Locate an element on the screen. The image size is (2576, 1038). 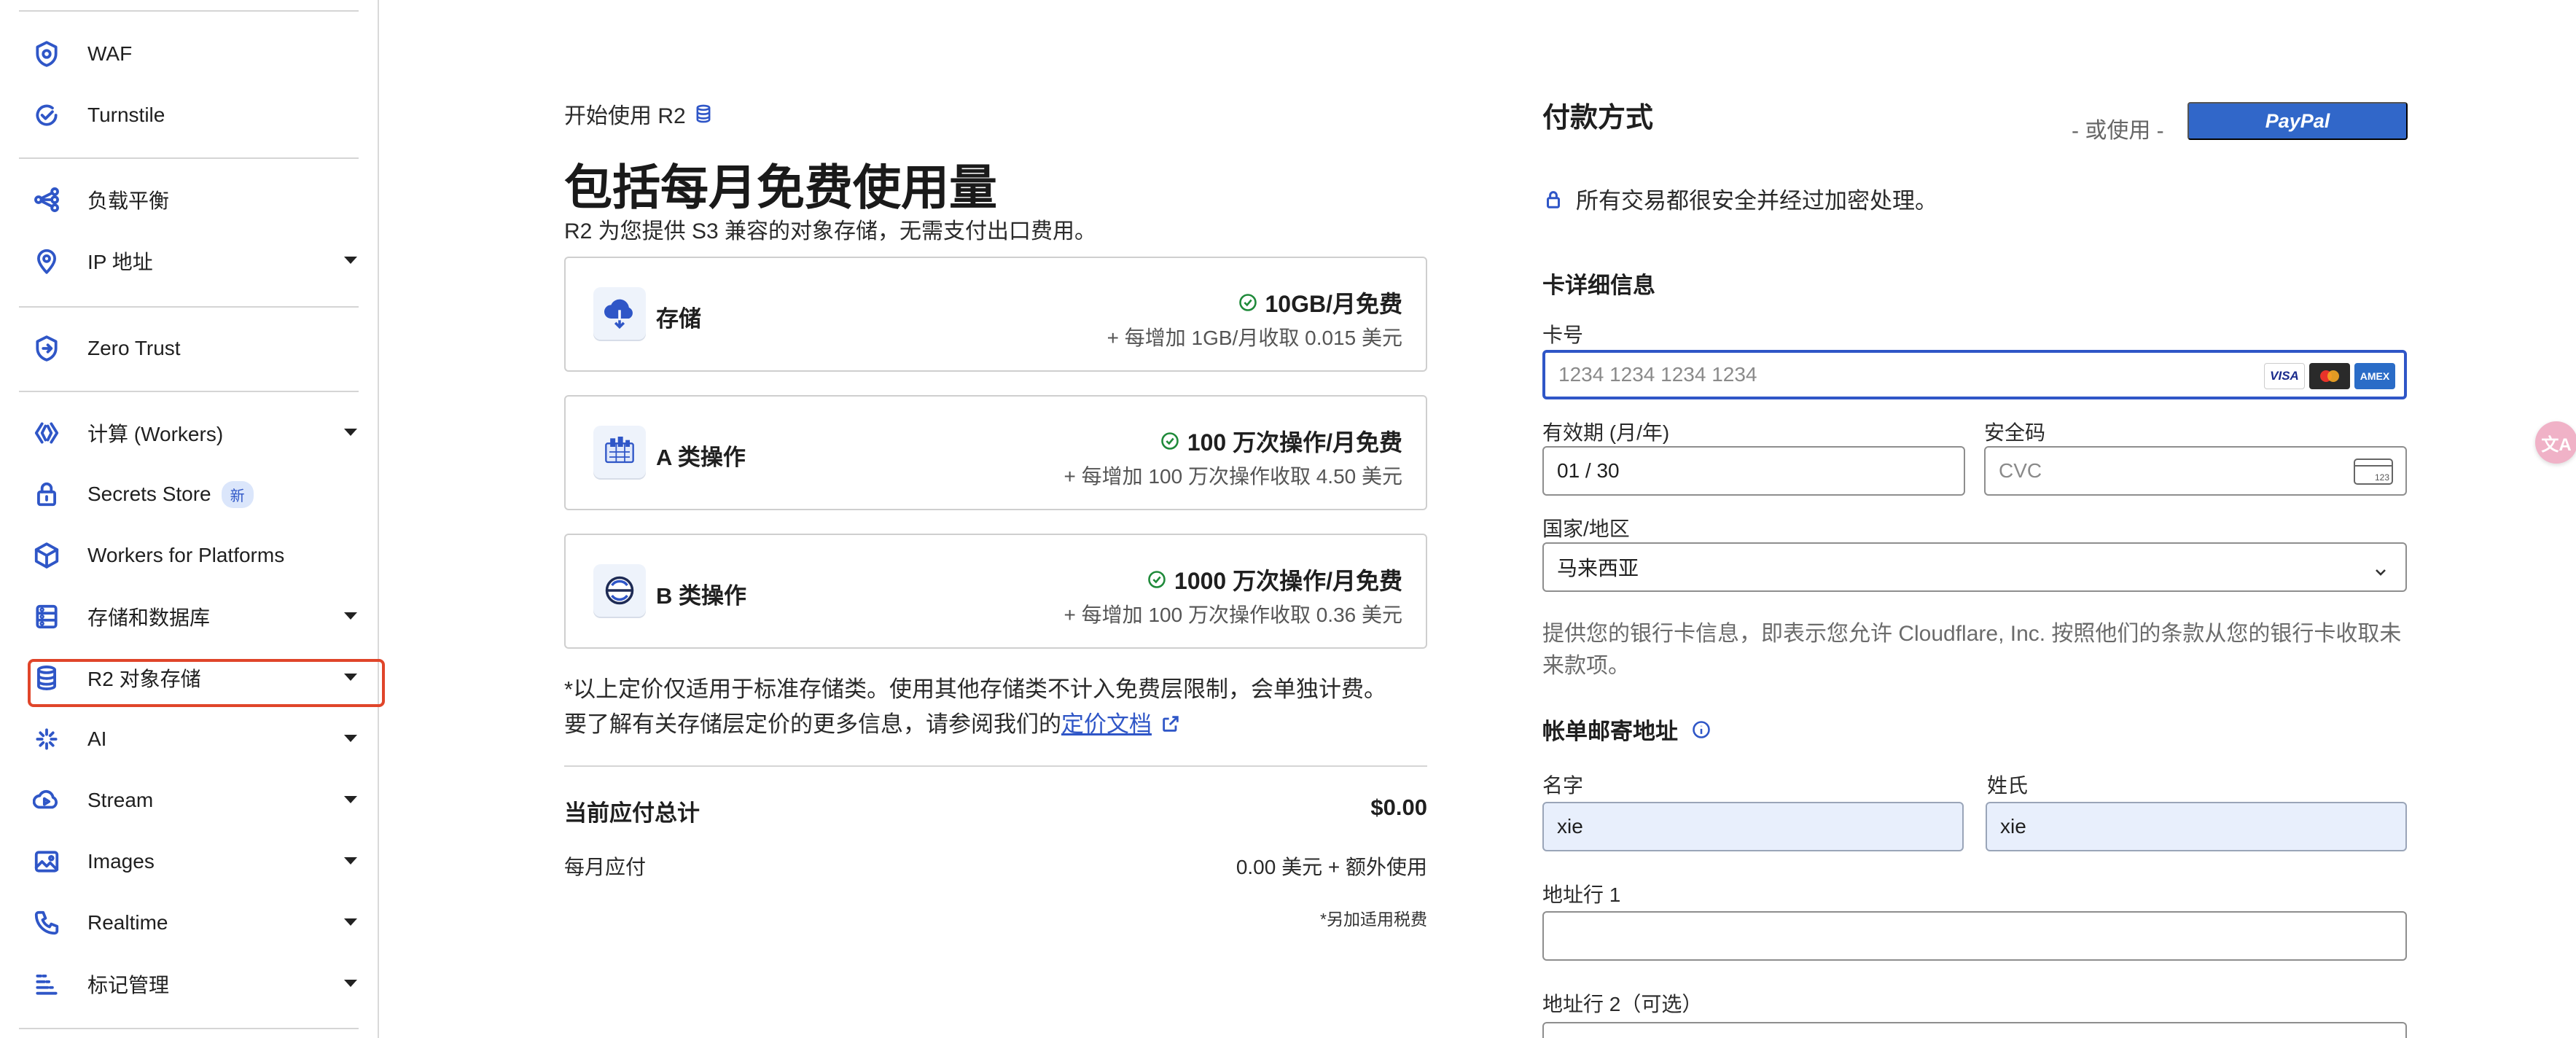
plan-free-tier: 1000 万次操作/月免费 is located at coordinates (1274, 579).